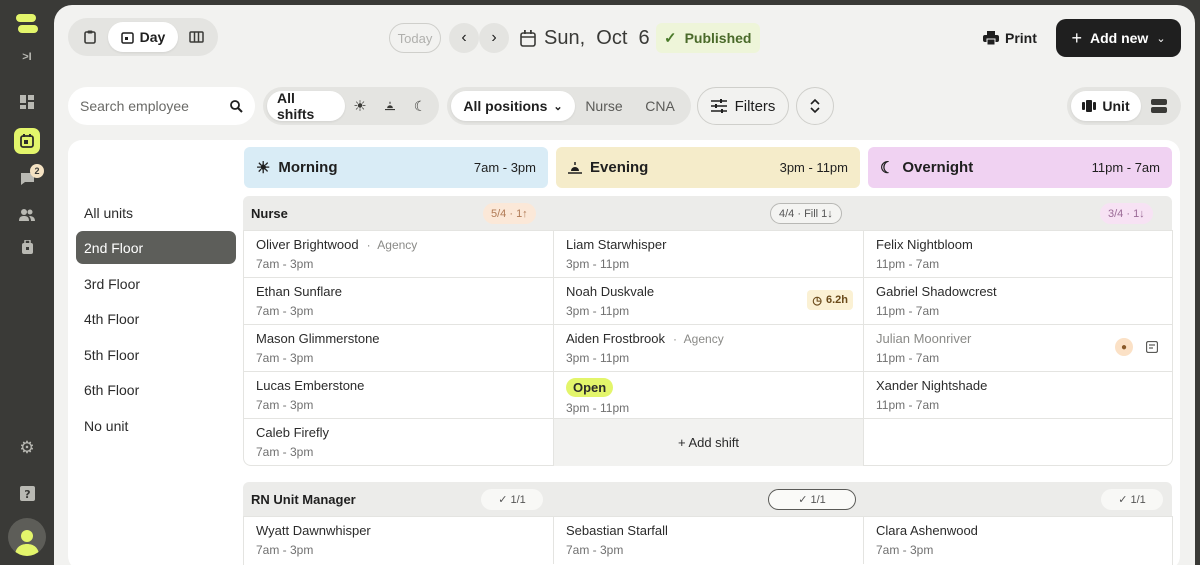  Describe the element at coordinates (494, 38) in the screenshot. I see `next-day-button: ›` at that location.